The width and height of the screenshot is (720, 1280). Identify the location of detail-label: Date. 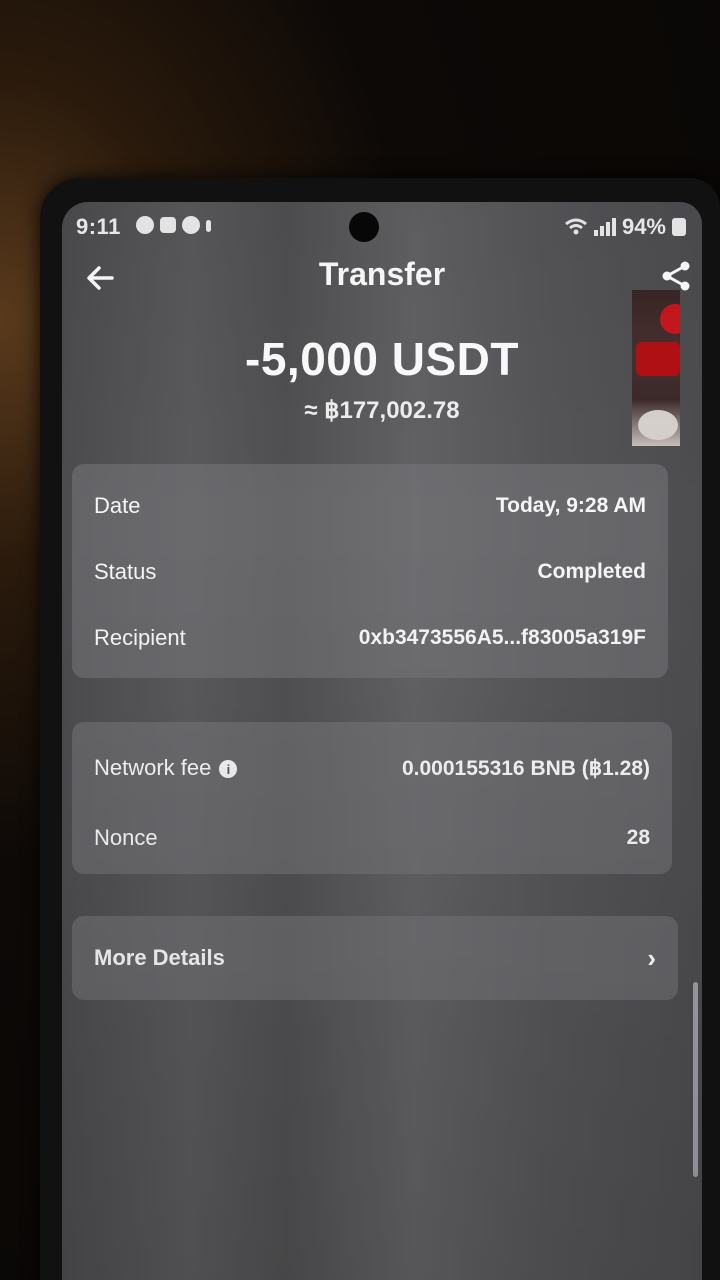
(117, 505).